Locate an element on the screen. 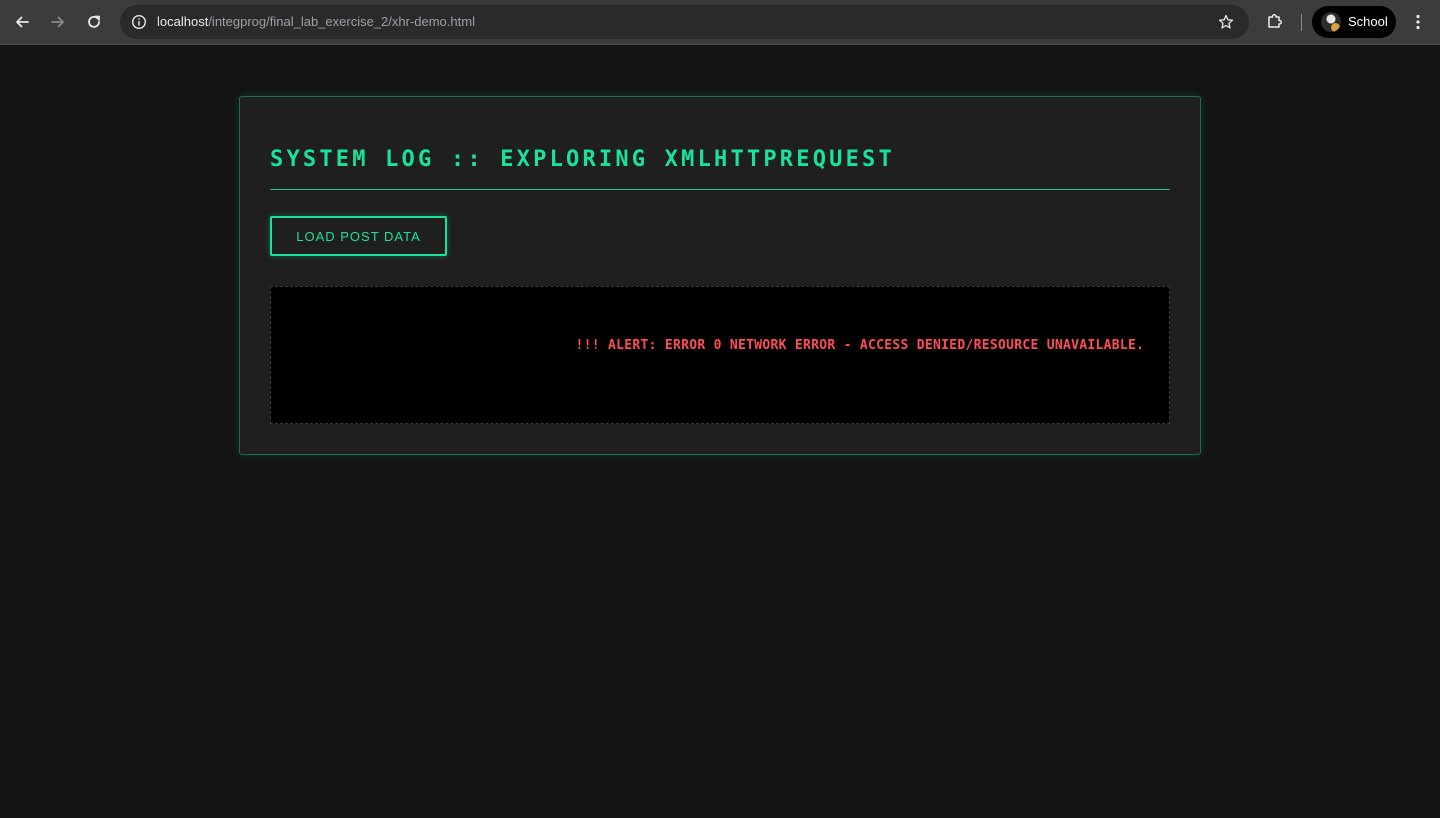 This screenshot has width=1440, height=818. url-host: localhost is located at coordinates (183, 21).